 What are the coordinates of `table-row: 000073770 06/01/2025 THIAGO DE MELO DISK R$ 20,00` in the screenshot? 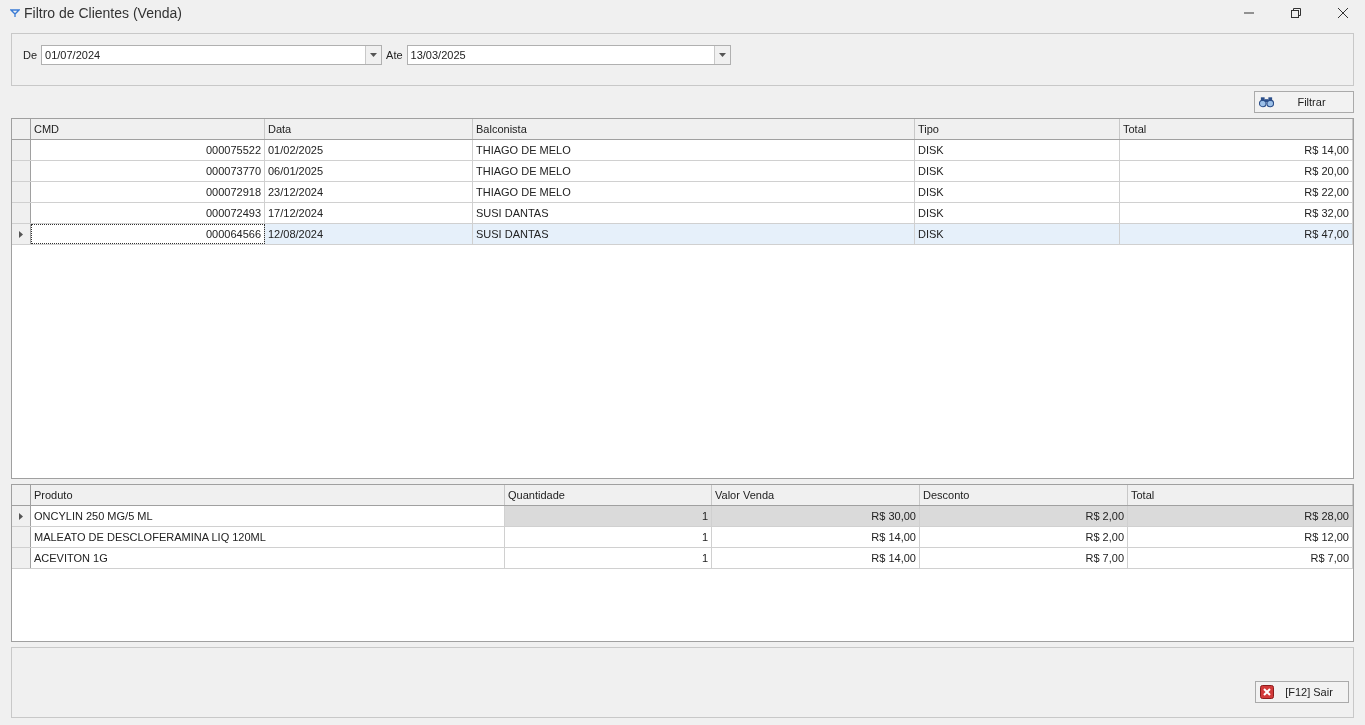 It's located at (682, 171).